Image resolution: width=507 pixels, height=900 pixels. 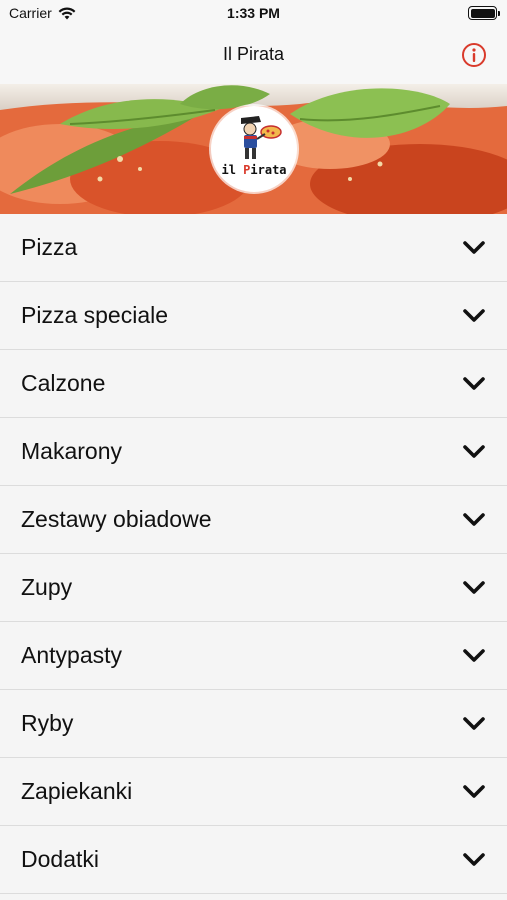 I want to click on menu-category-label: Makarony, so click(x=71, y=451).